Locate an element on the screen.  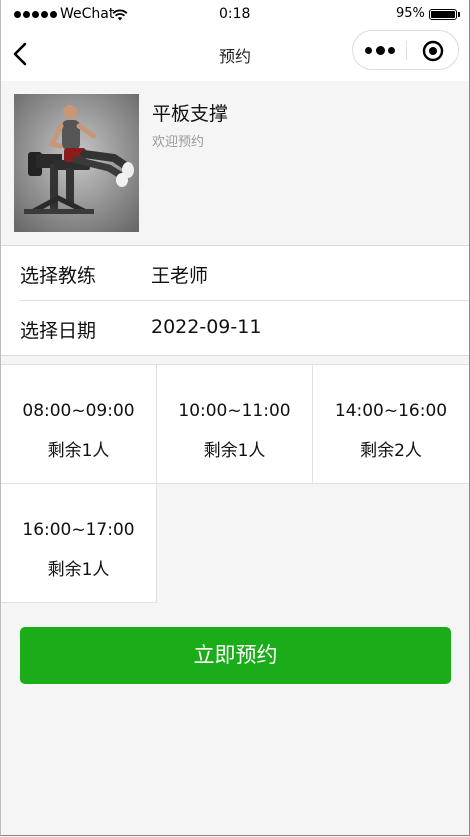
book-now-button: 立即预约 is located at coordinates (235, 655).